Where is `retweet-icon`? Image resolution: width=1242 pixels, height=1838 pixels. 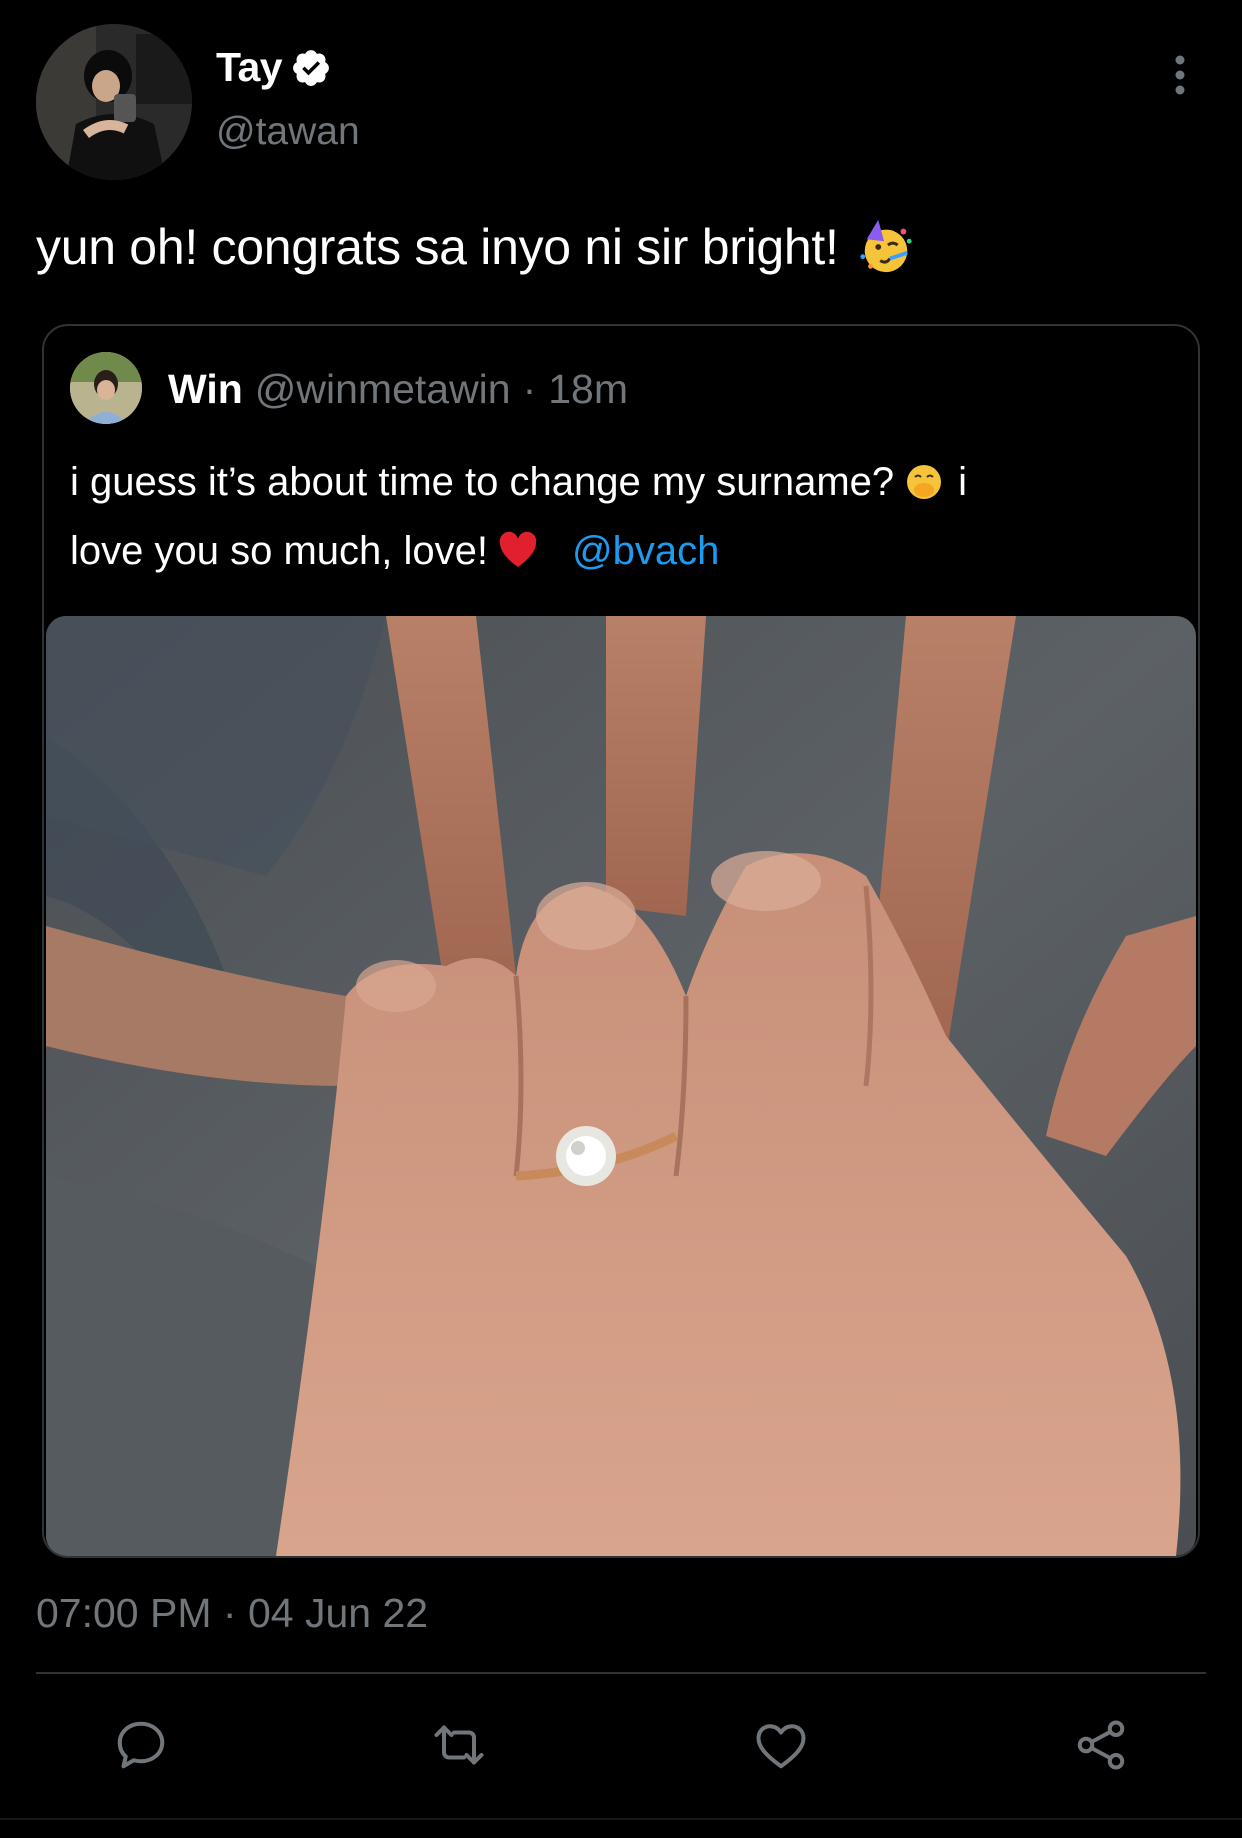 retweet-icon is located at coordinates (459, 1745).